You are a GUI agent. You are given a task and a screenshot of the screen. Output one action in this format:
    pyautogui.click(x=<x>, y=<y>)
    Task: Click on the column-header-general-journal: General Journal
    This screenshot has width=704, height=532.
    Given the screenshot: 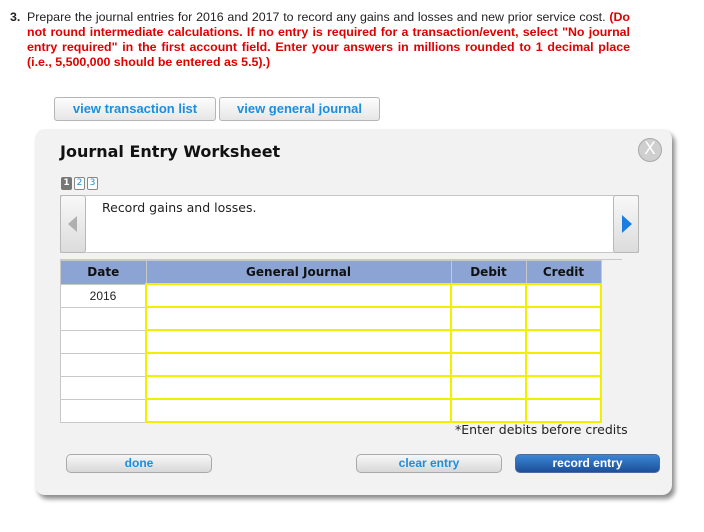 What is the action you would take?
    pyautogui.click(x=298, y=272)
    